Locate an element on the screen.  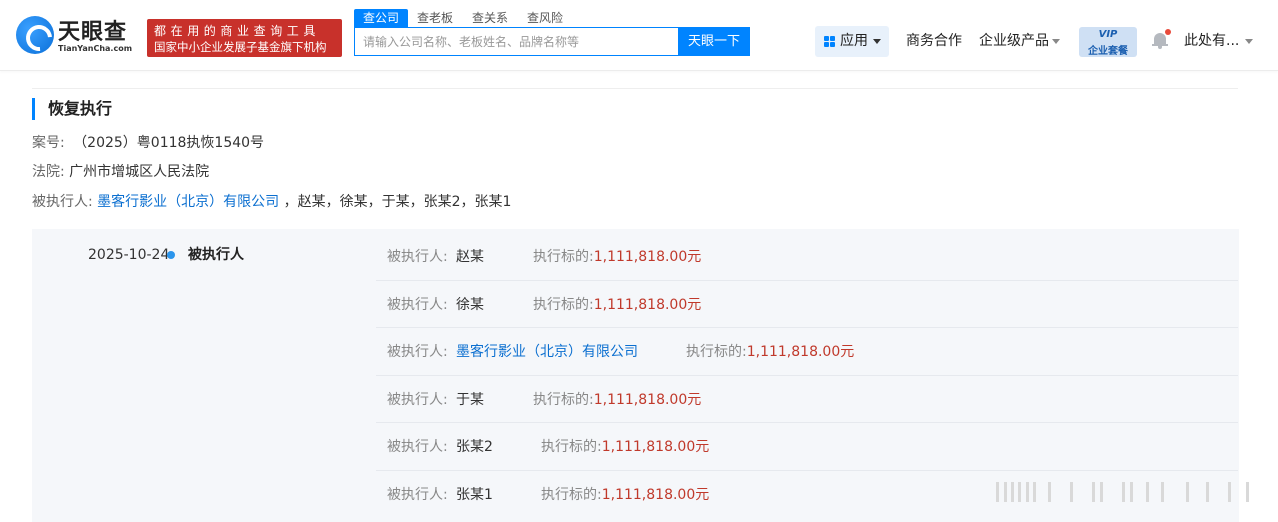
nav-enterprise: 企业级产品 is located at coordinates (1014, 41).